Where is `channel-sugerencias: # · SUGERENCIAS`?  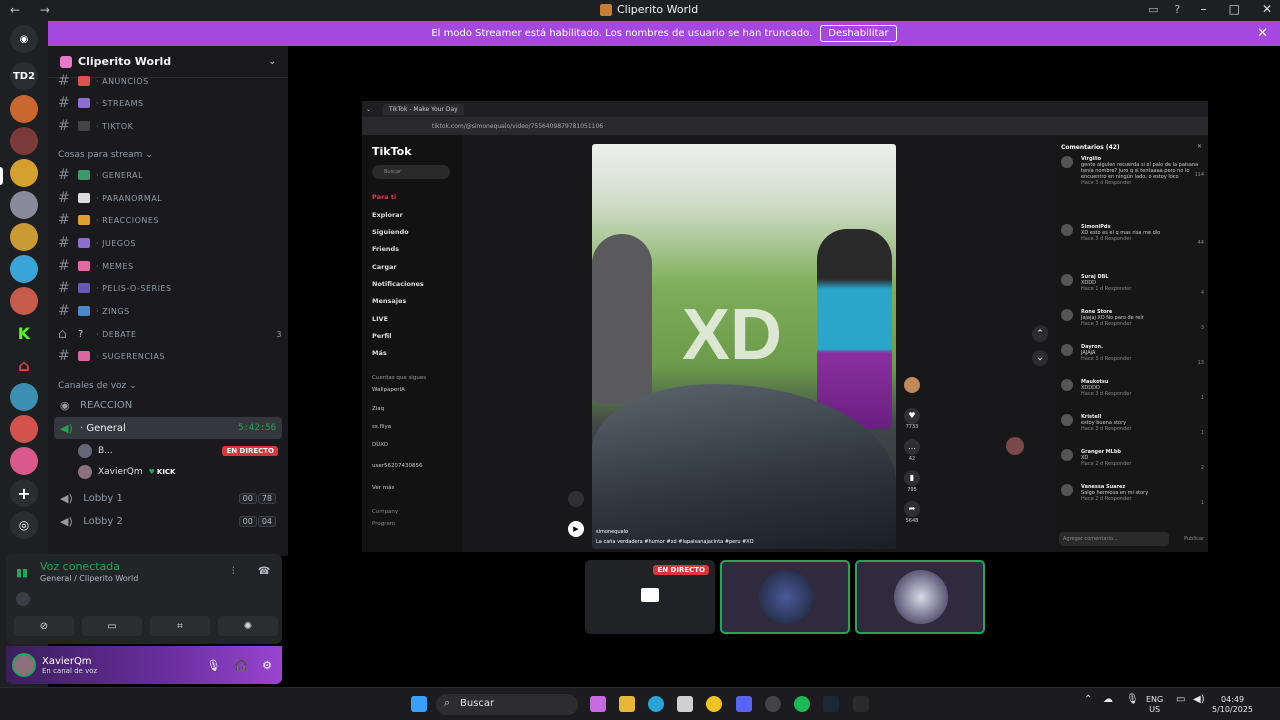 channel-sugerencias: # · SUGERENCIAS is located at coordinates (170, 356).